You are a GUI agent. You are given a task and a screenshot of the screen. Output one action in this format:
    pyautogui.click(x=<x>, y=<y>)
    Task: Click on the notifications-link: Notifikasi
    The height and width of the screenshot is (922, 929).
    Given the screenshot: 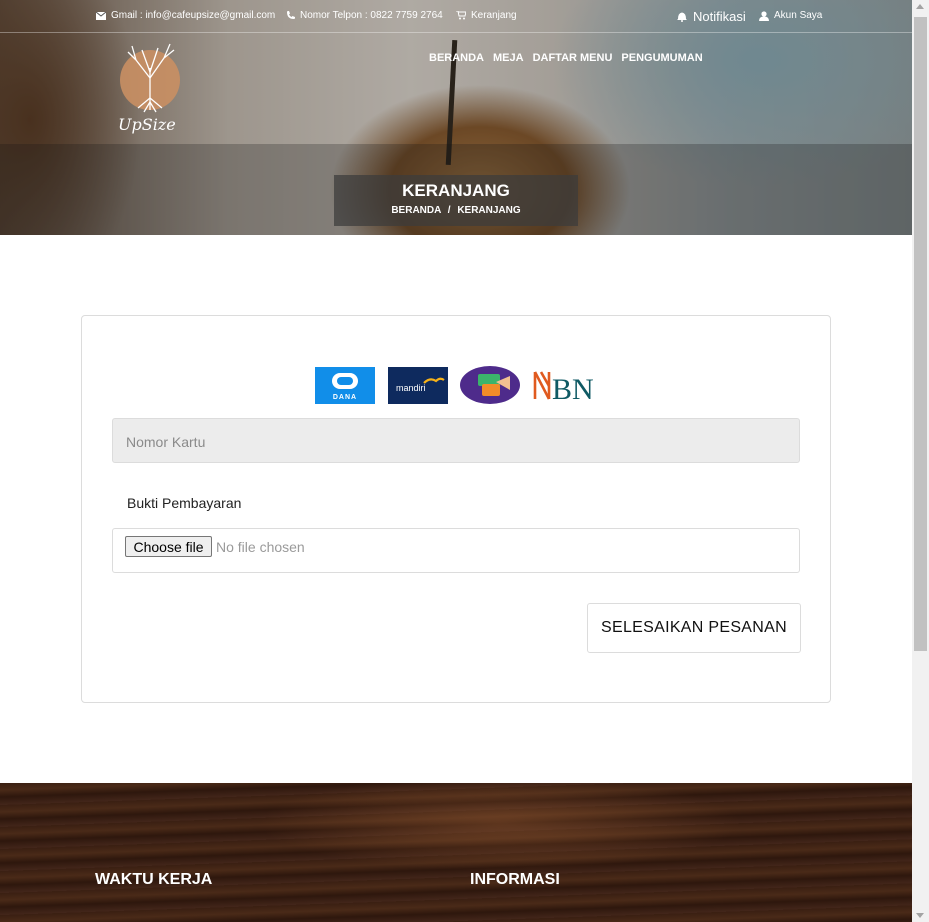 What is the action you would take?
    pyautogui.click(x=711, y=16)
    